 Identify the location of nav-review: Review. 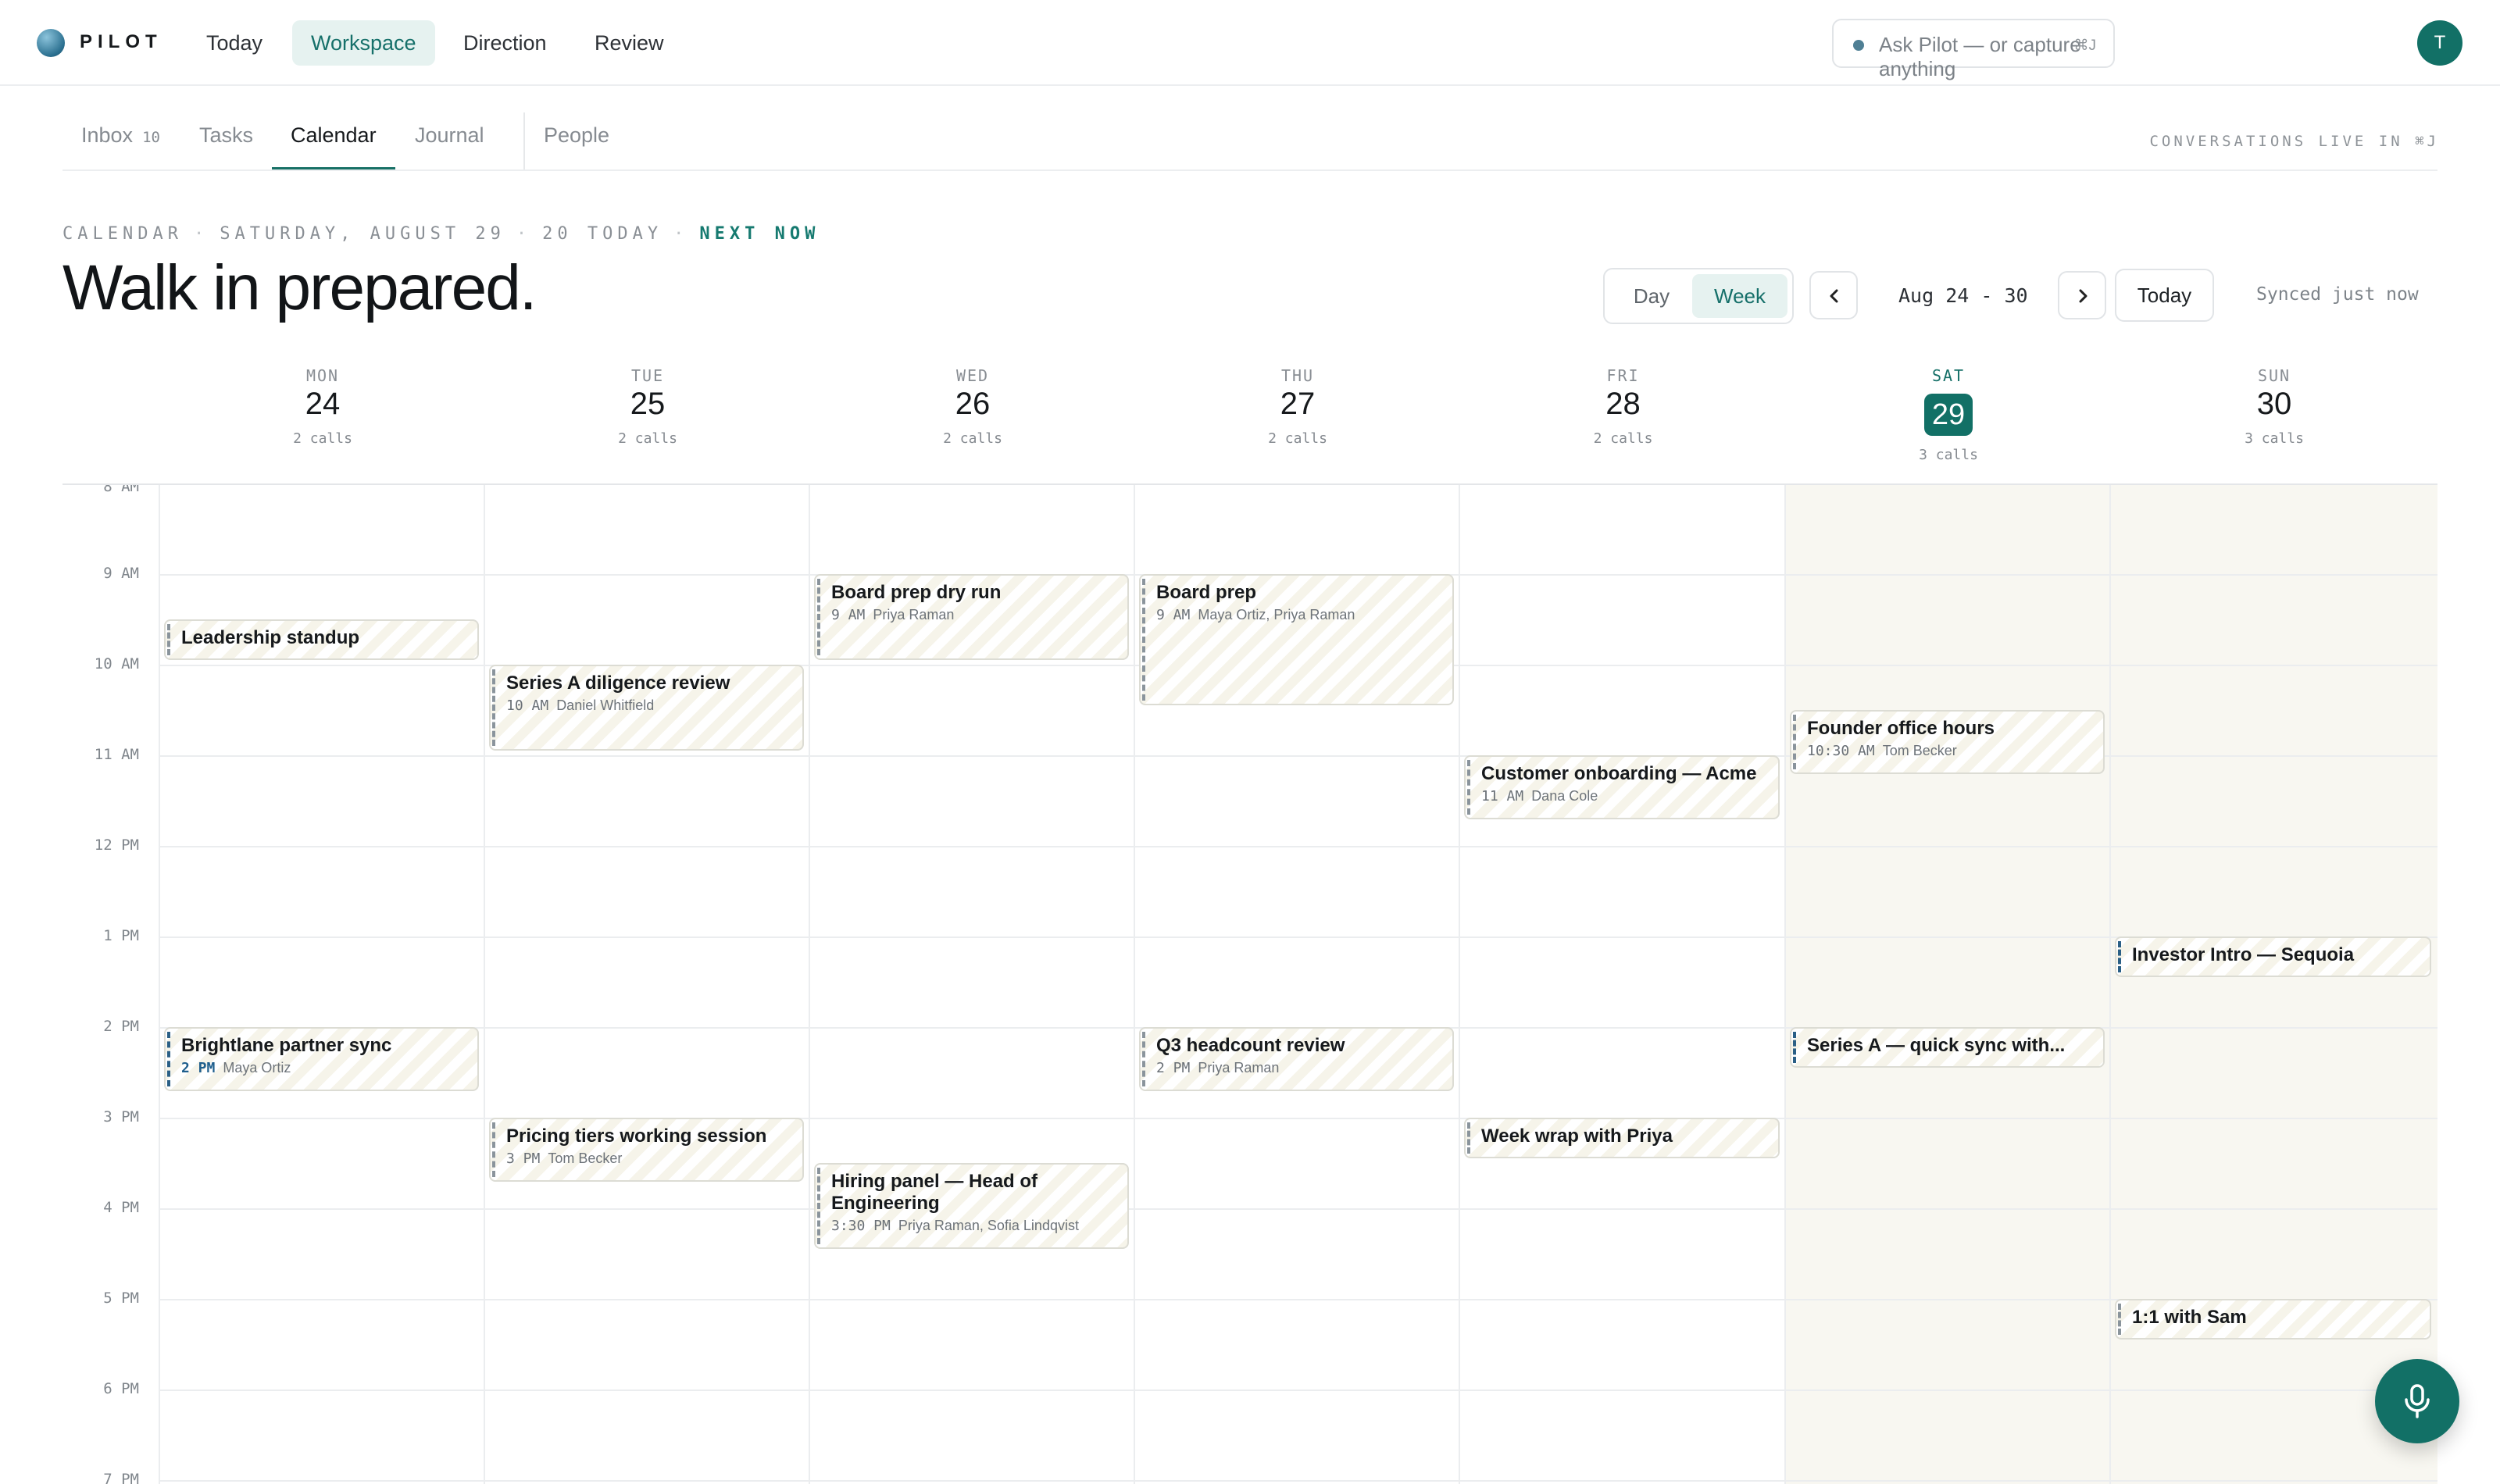
(629, 43).